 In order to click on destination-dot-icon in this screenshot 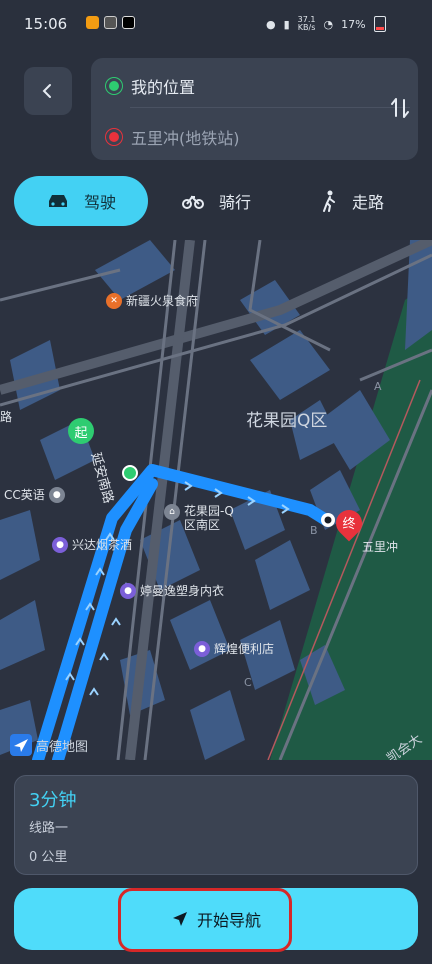, I will do `click(114, 137)`.